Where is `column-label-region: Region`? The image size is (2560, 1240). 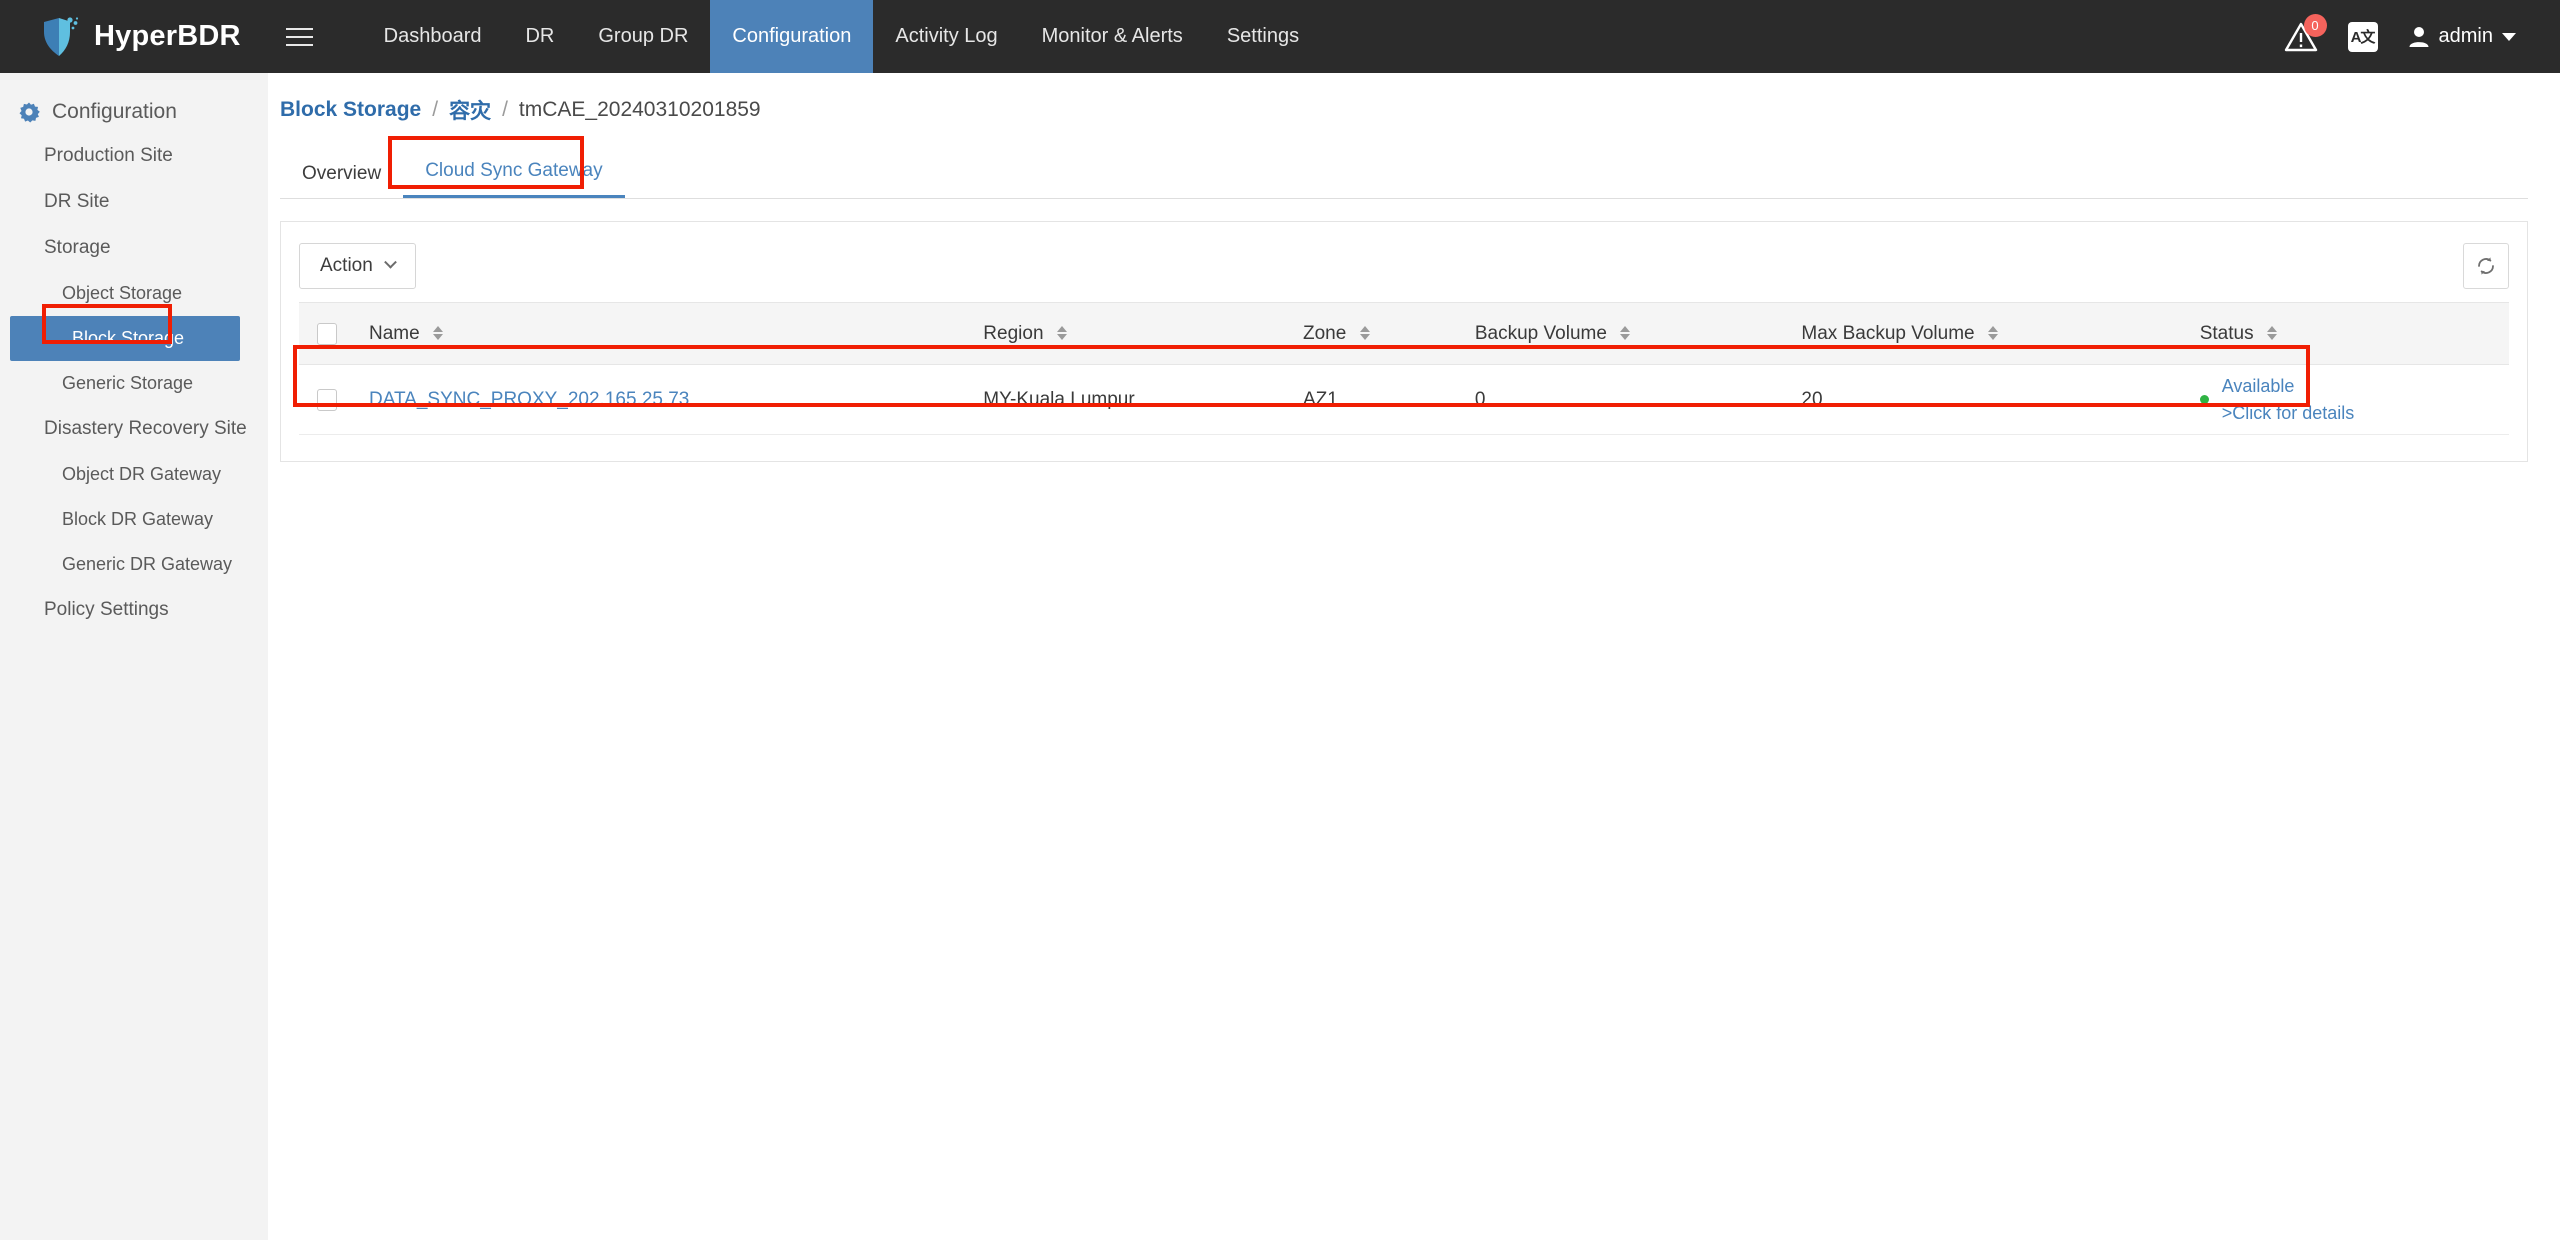
column-label-region: Region is located at coordinates (1013, 333).